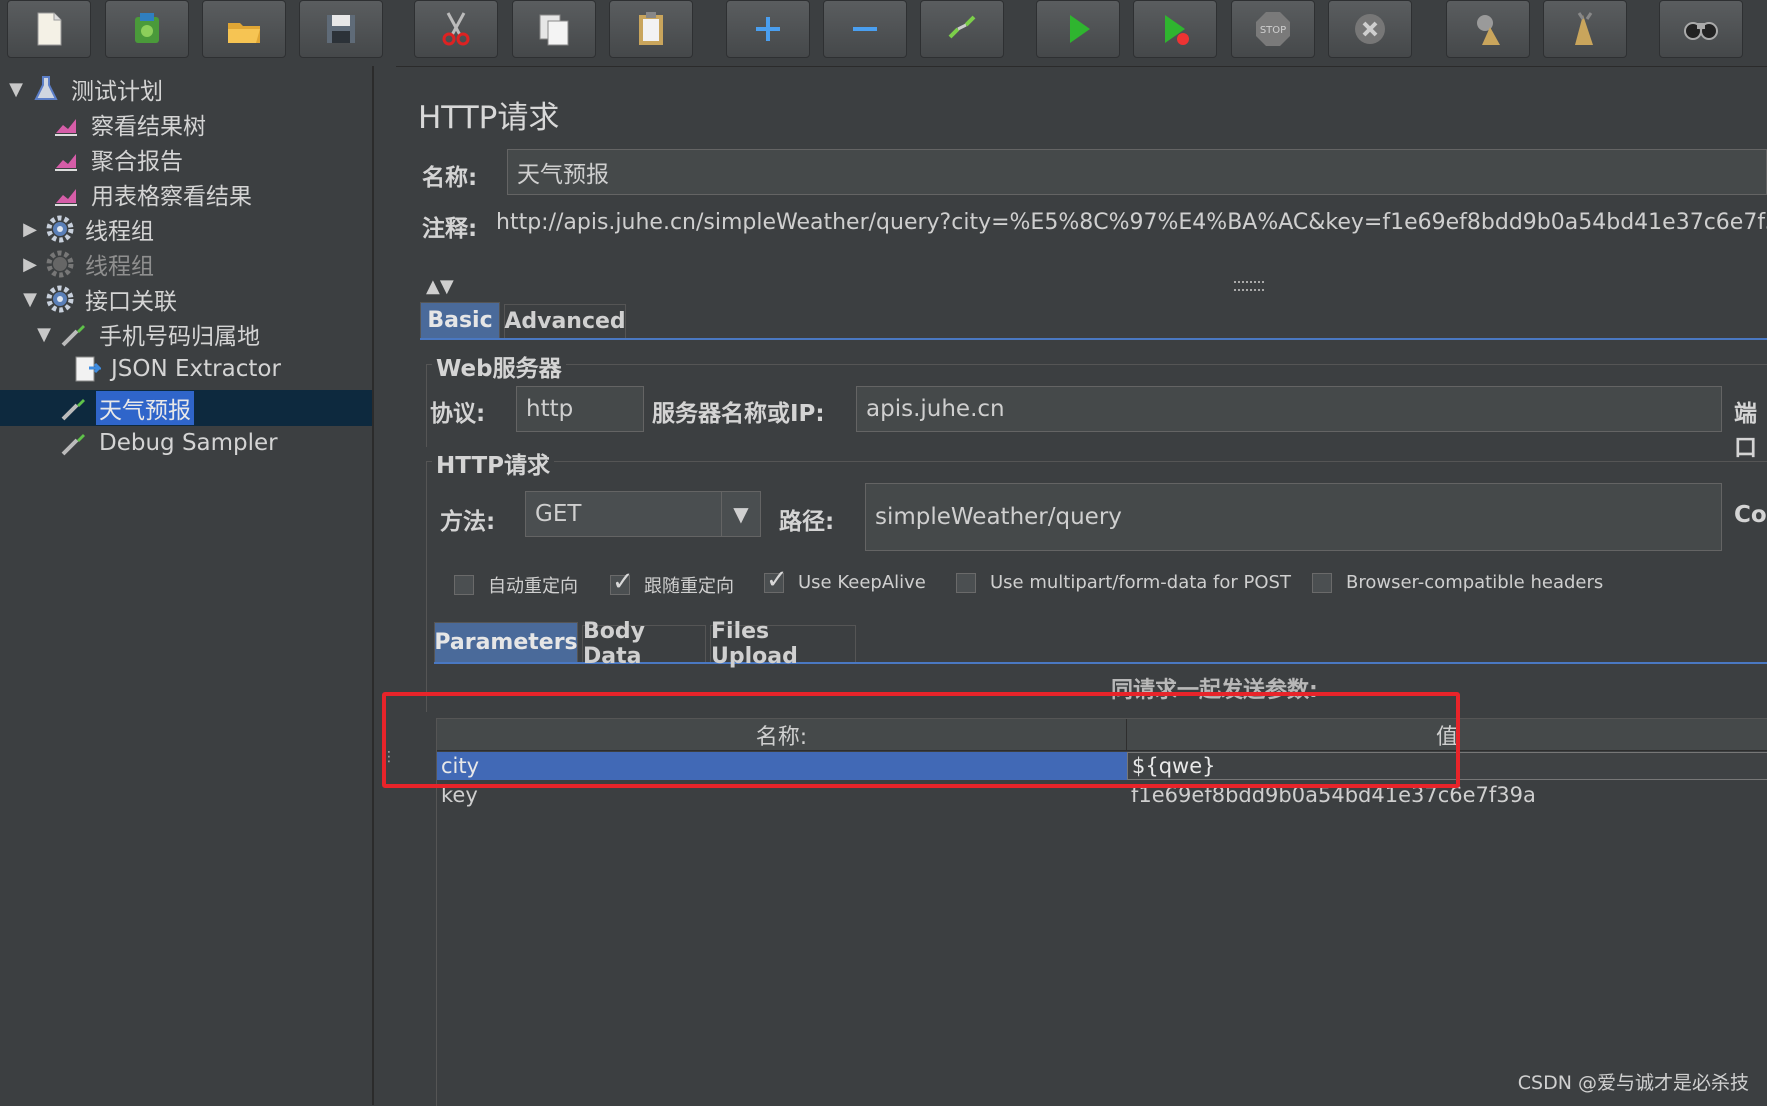  What do you see at coordinates (148, 334) in the screenshot?
I see `tree-item-phone-location: ▼ 手机号码归属地` at bounding box center [148, 334].